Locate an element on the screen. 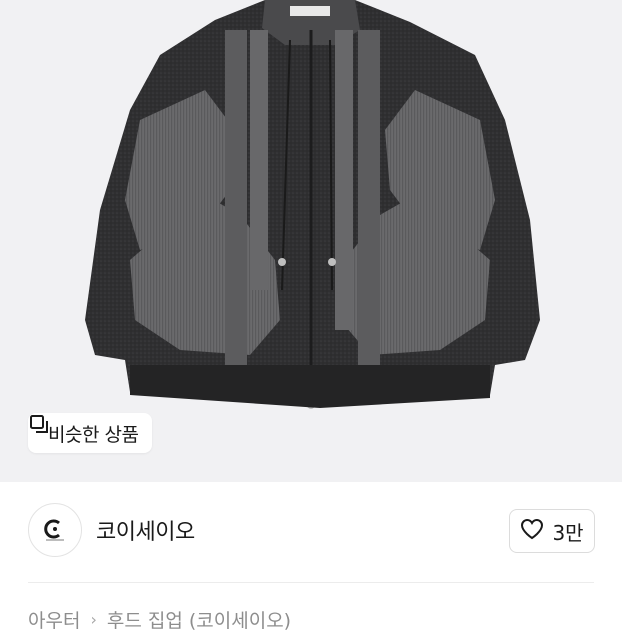 This screenshot has height=633, width=622. breadcrumb-item-subcategory: 후드 집업 (코이세이오) is located at coordinates (199, 619).